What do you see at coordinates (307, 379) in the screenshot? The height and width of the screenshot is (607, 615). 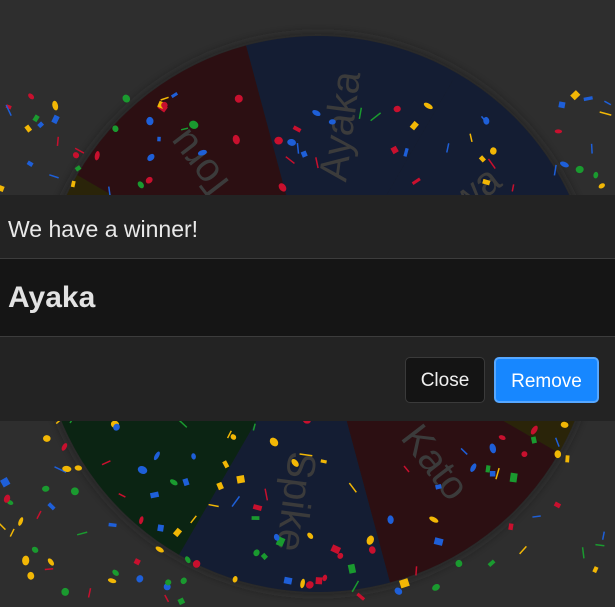 I see `dialog-footer: Close Remove` at bounding box center [307, 379].